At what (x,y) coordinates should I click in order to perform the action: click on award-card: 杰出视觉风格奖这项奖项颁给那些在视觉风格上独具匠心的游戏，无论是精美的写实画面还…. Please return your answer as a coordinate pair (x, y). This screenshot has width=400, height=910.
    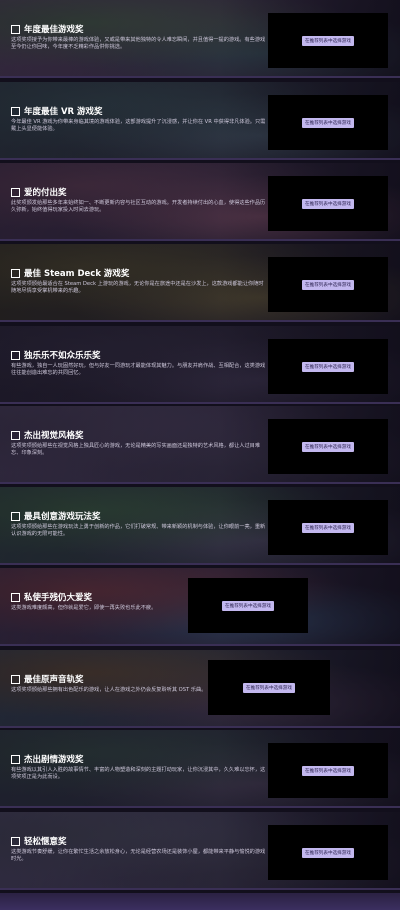
    Looking at the image, I should click on (200, 445).